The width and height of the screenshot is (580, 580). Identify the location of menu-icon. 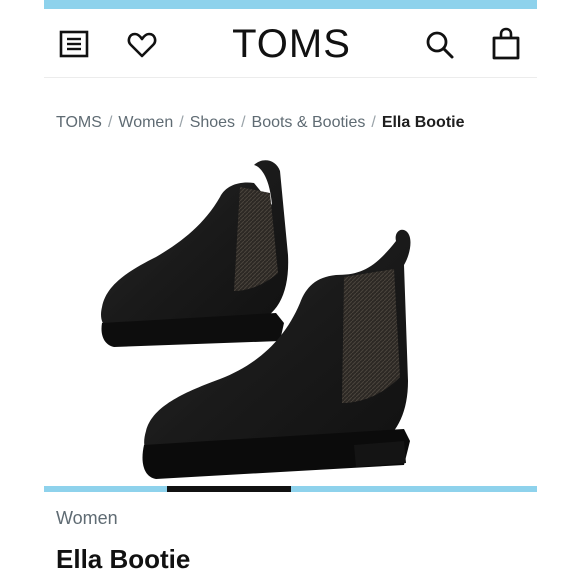
(74, 44).